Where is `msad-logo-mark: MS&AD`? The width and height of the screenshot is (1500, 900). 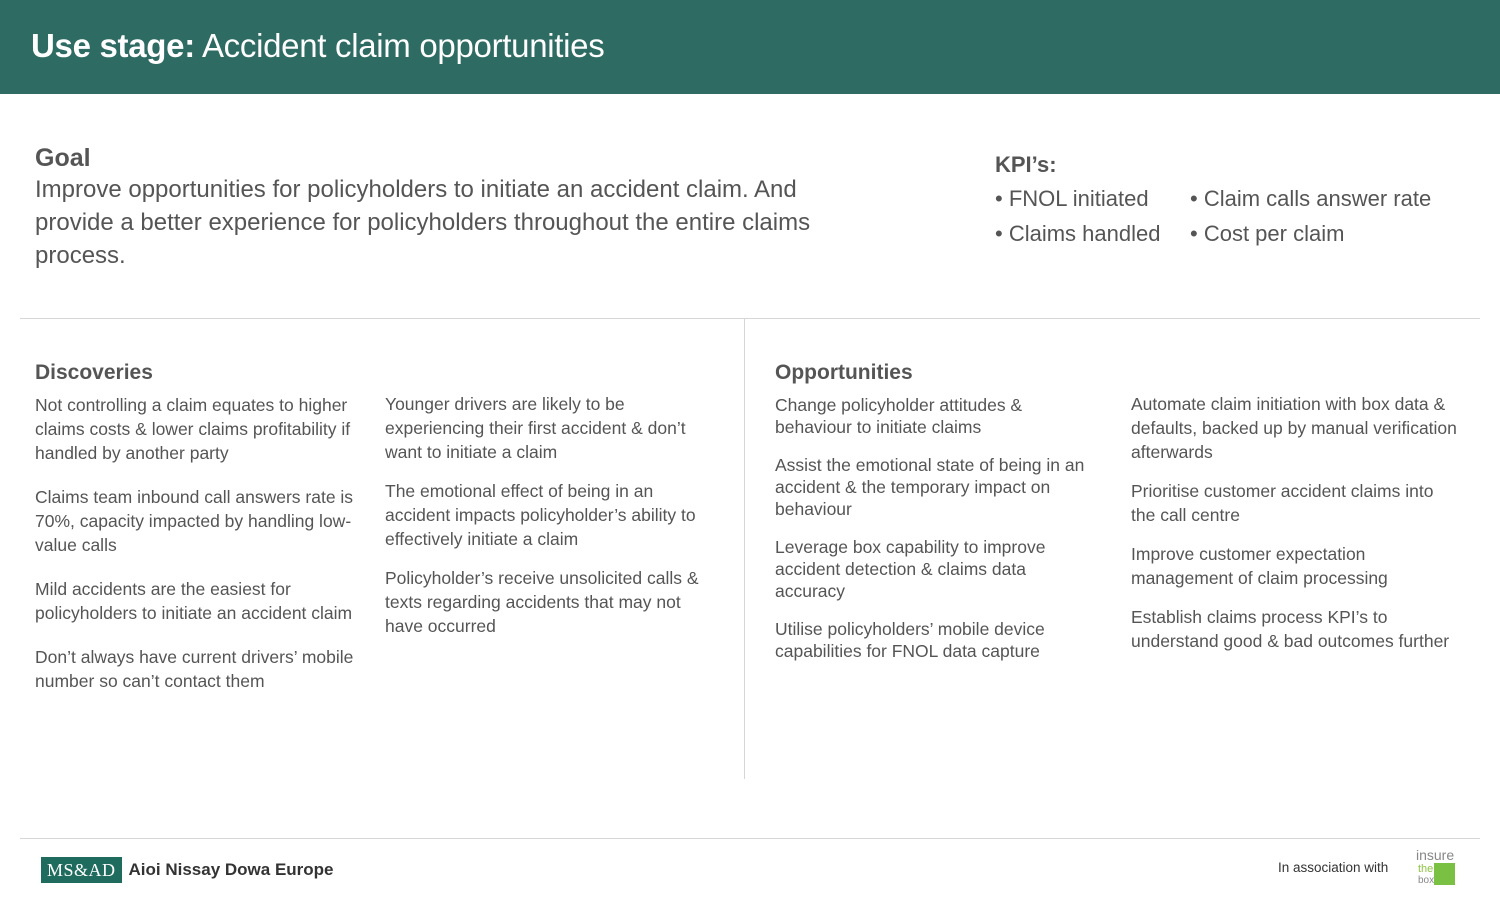
msad-logo-mark: MS&AD is located at coordinates (81, 870).